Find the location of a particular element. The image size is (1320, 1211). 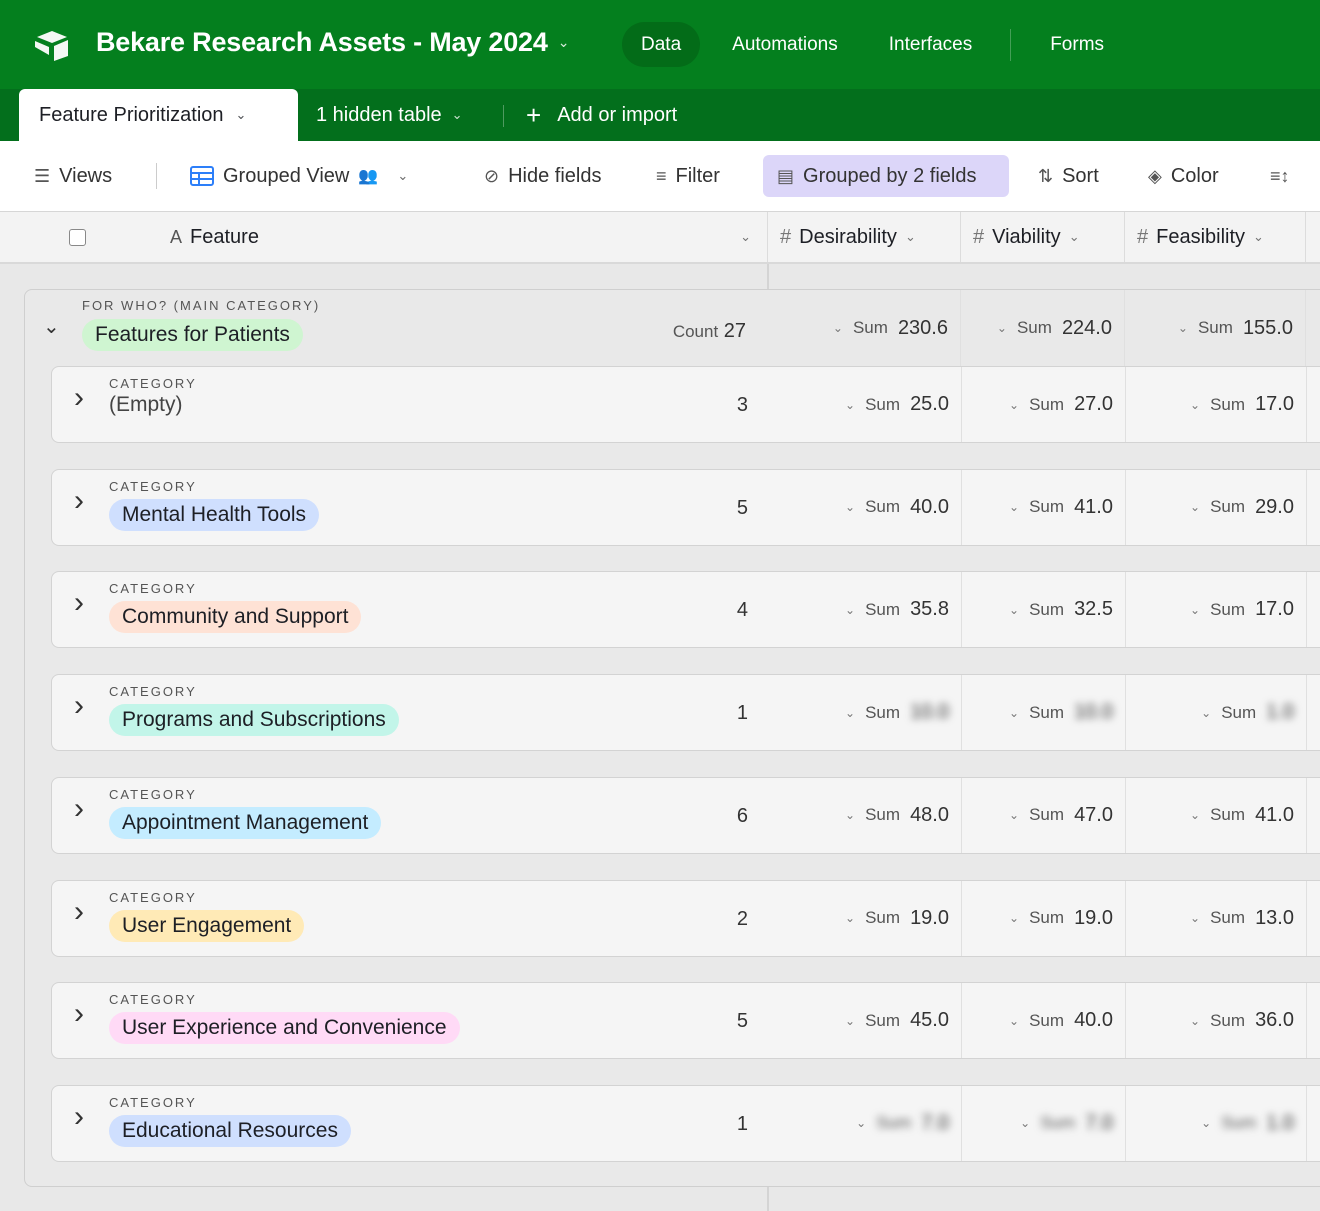

summary-cell-desirability: ⌄ Sum 45.0 is located at coordinates (865, 1021).